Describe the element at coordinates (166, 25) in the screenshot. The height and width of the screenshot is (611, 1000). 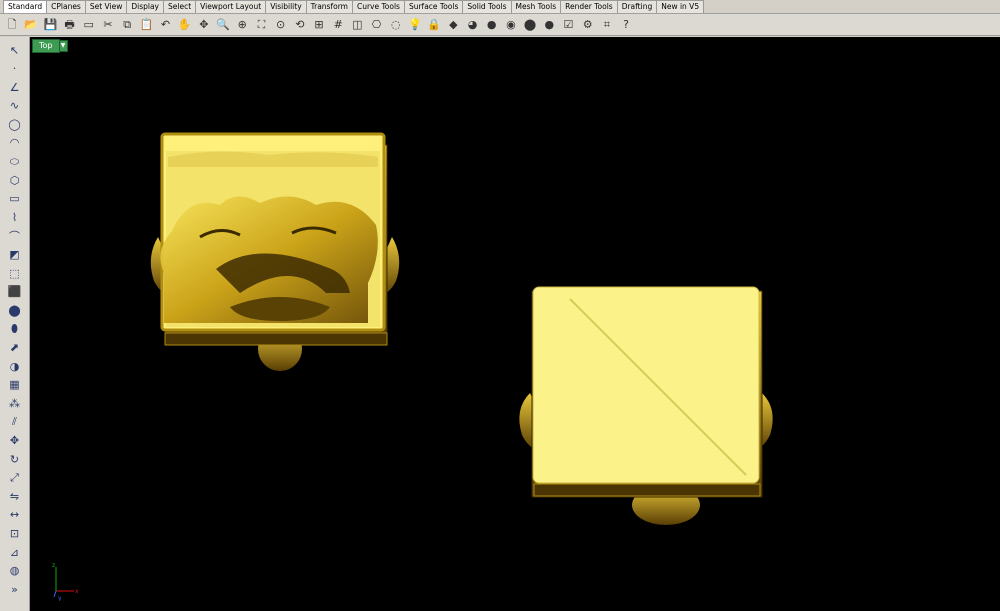
I see `undo-icon: ↶` at that location.